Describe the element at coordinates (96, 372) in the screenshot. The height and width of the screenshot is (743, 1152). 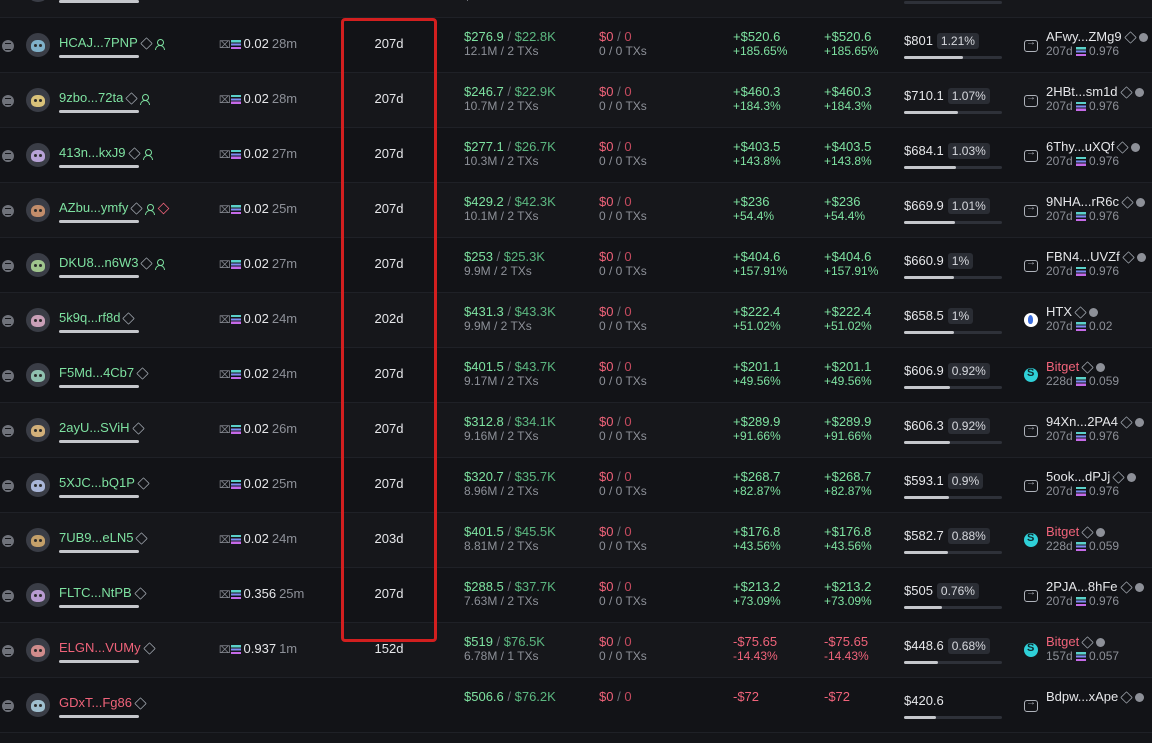
I see `wallet-address-text: F5Md...4Cb7` at that location.